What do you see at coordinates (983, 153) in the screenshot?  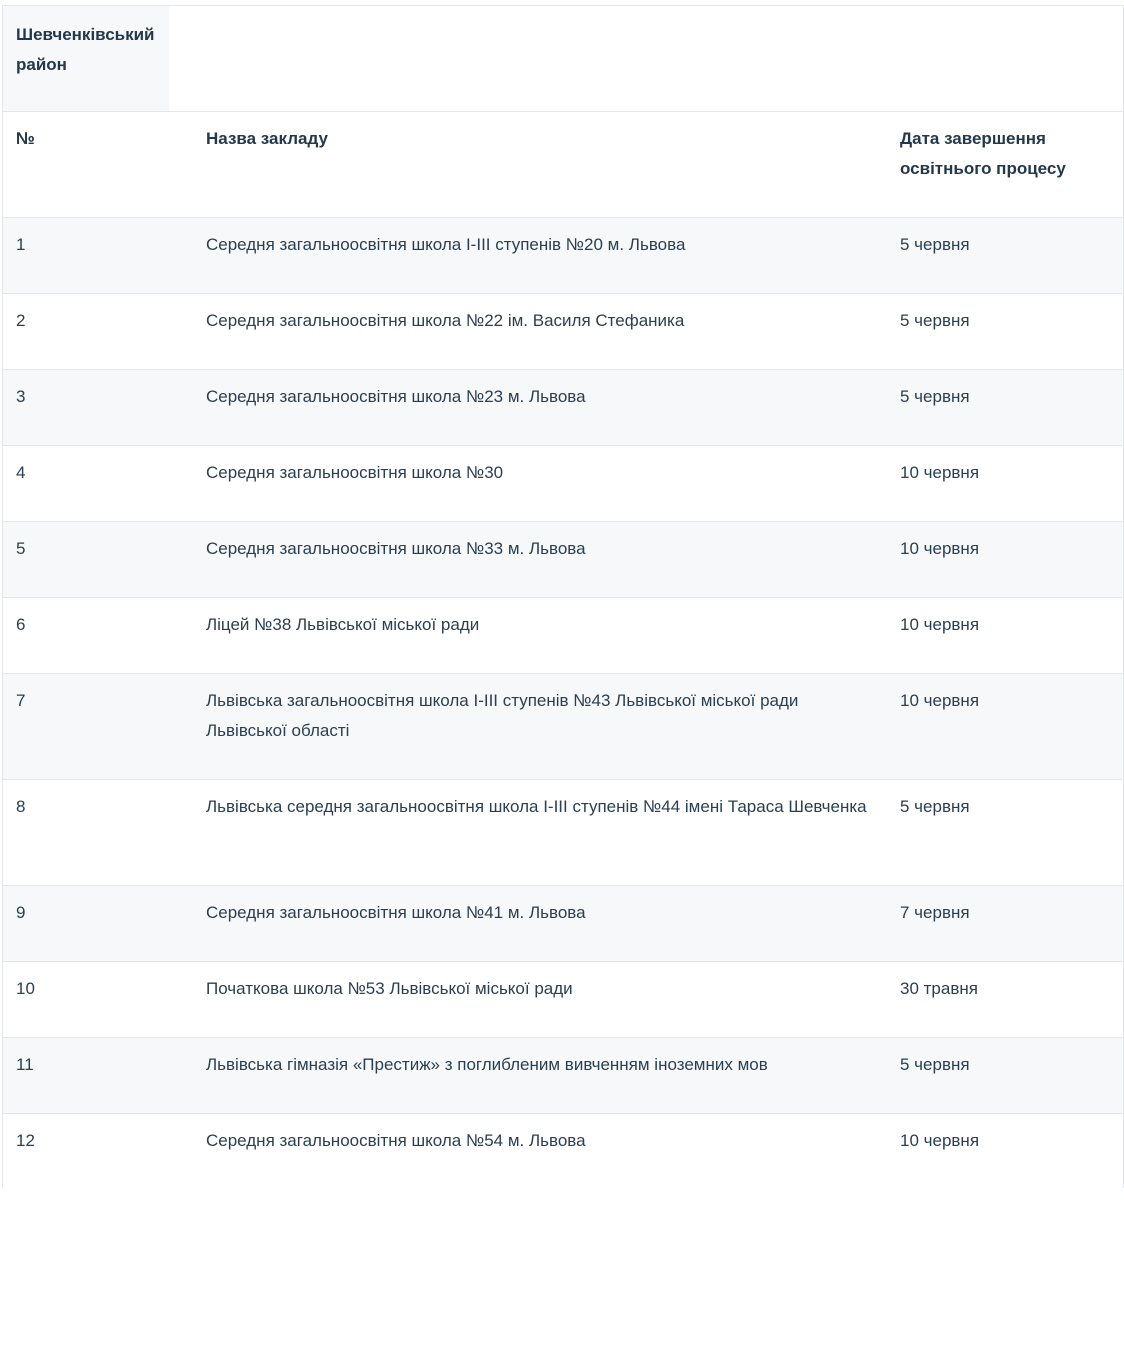 I see `header-date: Дата завершення освітнього процесу` at bounding box center [983, 153].